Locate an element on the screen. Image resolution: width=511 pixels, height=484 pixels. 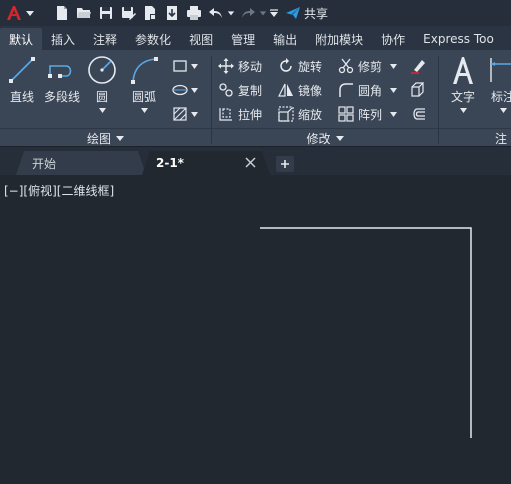
stretch-button: 拉伸 is located at coordinates (240, 114).